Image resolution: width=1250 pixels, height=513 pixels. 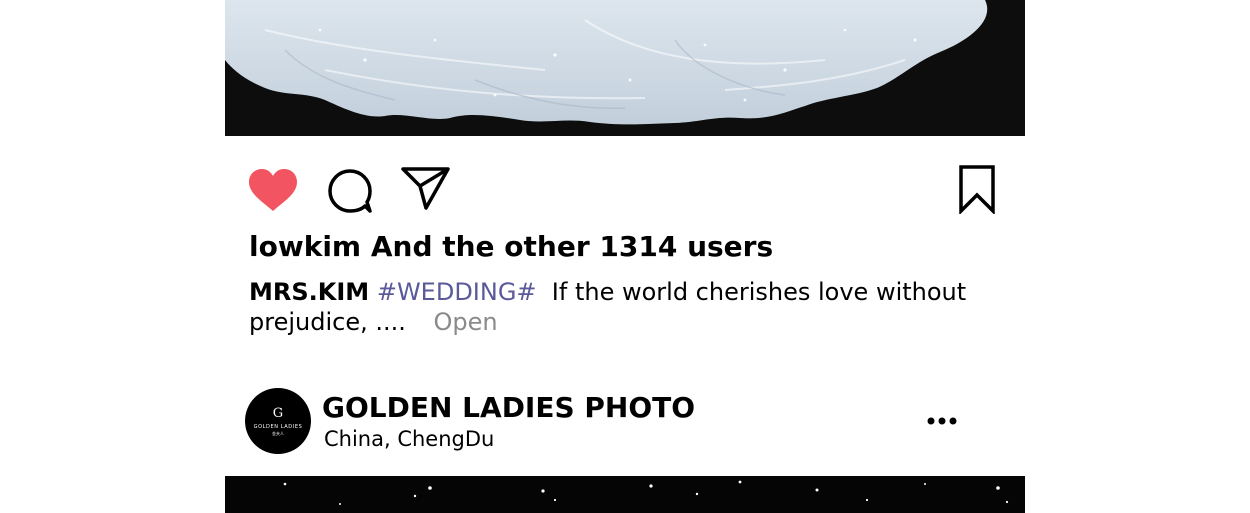 What do you see at coordinates (350, 190) in the screenshot?
I see `comment-bubble-icon` at bounding box center [350, 190].